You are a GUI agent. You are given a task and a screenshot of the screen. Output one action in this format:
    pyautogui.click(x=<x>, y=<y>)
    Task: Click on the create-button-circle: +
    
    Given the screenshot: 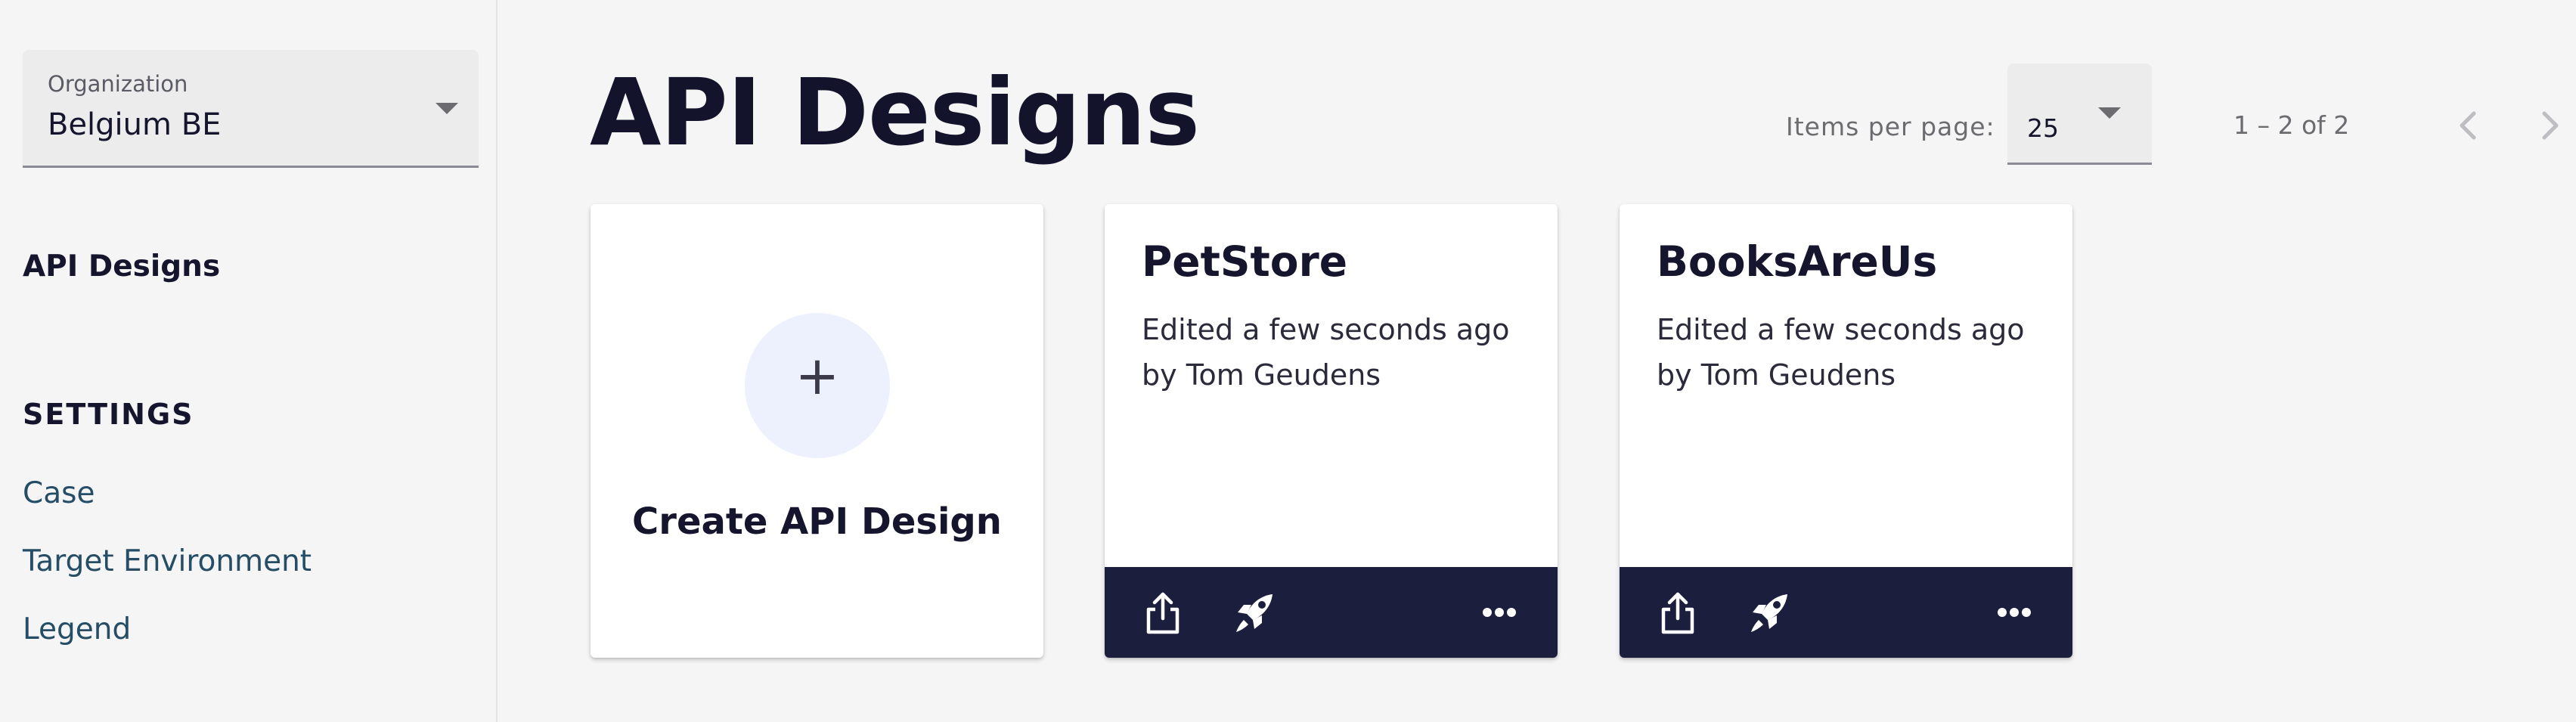 What is the action you would take?
    pyautogui.click(x=818, y=385)
    